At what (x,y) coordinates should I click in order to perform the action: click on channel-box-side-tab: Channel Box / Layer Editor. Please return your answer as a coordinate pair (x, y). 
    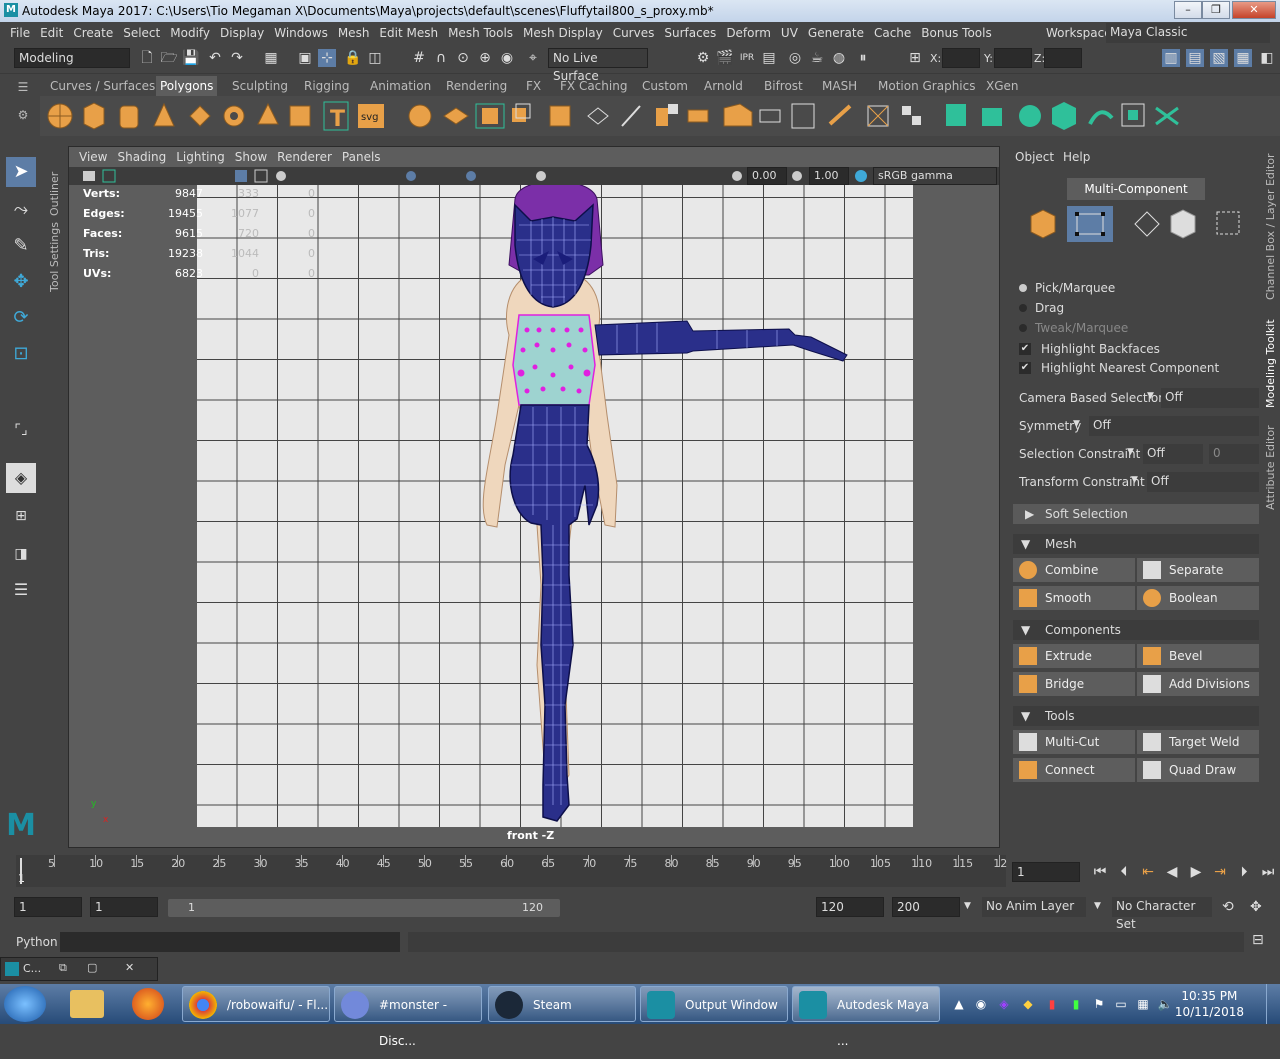
    Looking at the image, I should click on (1270, 225).